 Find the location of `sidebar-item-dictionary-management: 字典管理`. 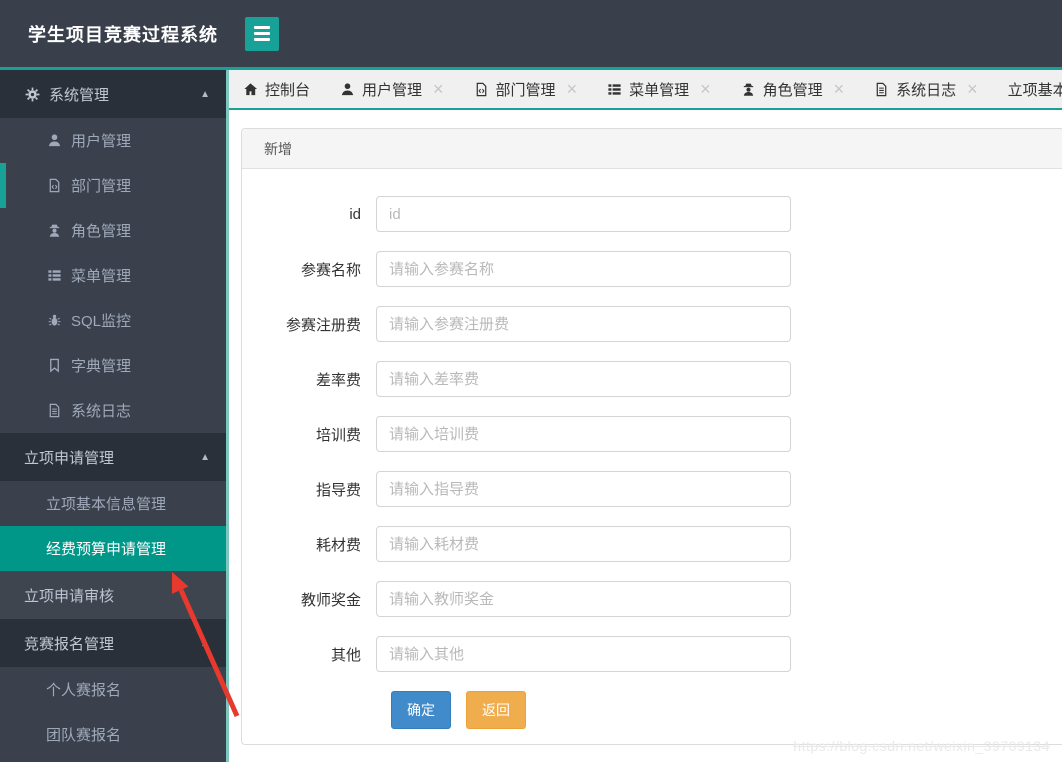

sidebar-item-dictionary-management: 字典管理 is located at coordinates (113, 365).